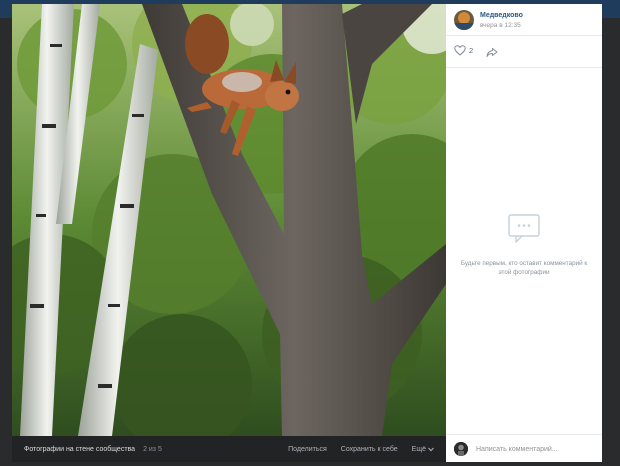  I want to click on author-name: Медведково, so click(501, 15).